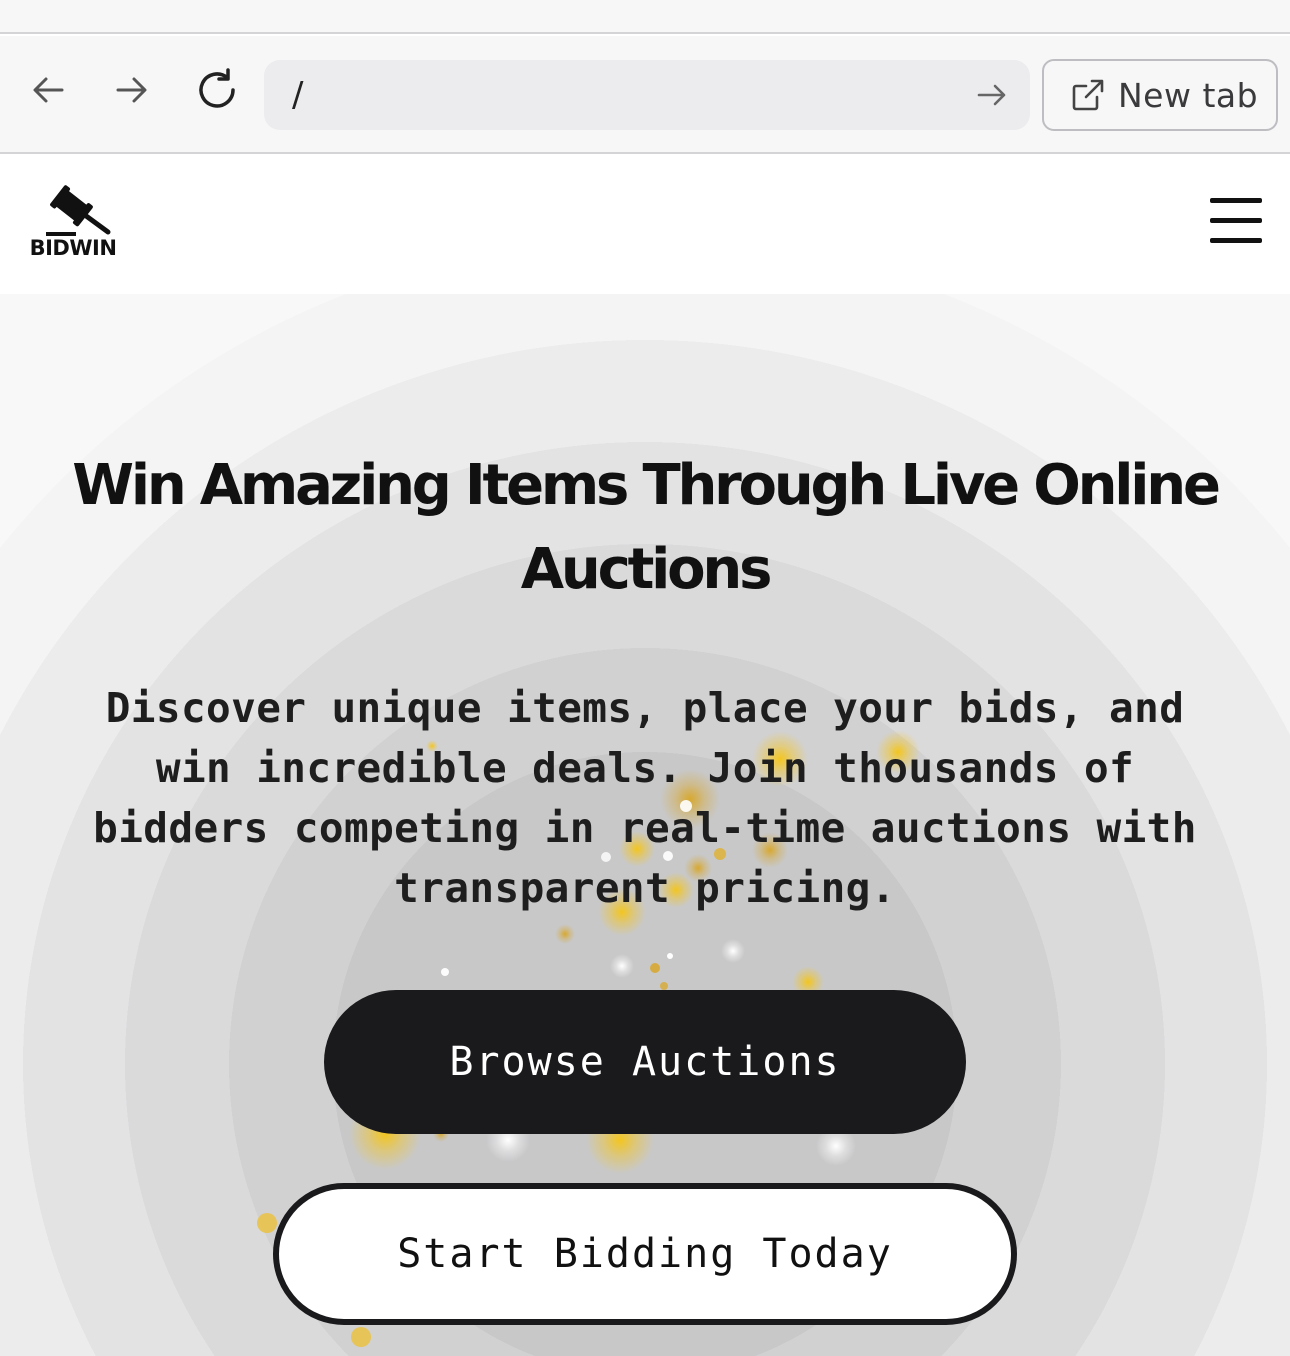  What do you see at coordinates (1188, 95) in the screenshot?
I see `new-tab-label: New tab` at bounding box center [1188, 95].